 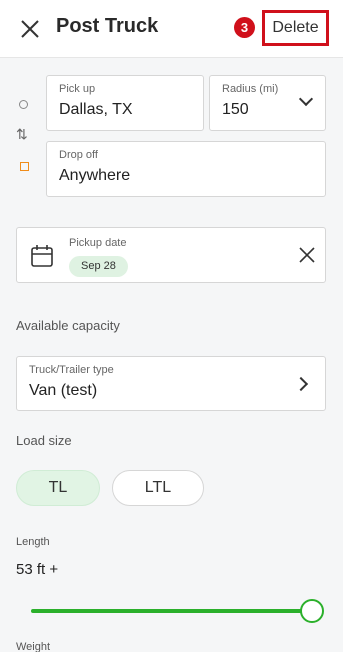 What do you see at coordinates (107, 26) in the screenshot?
I see `page-title: Post Truck` at bounding box center [107, 26].